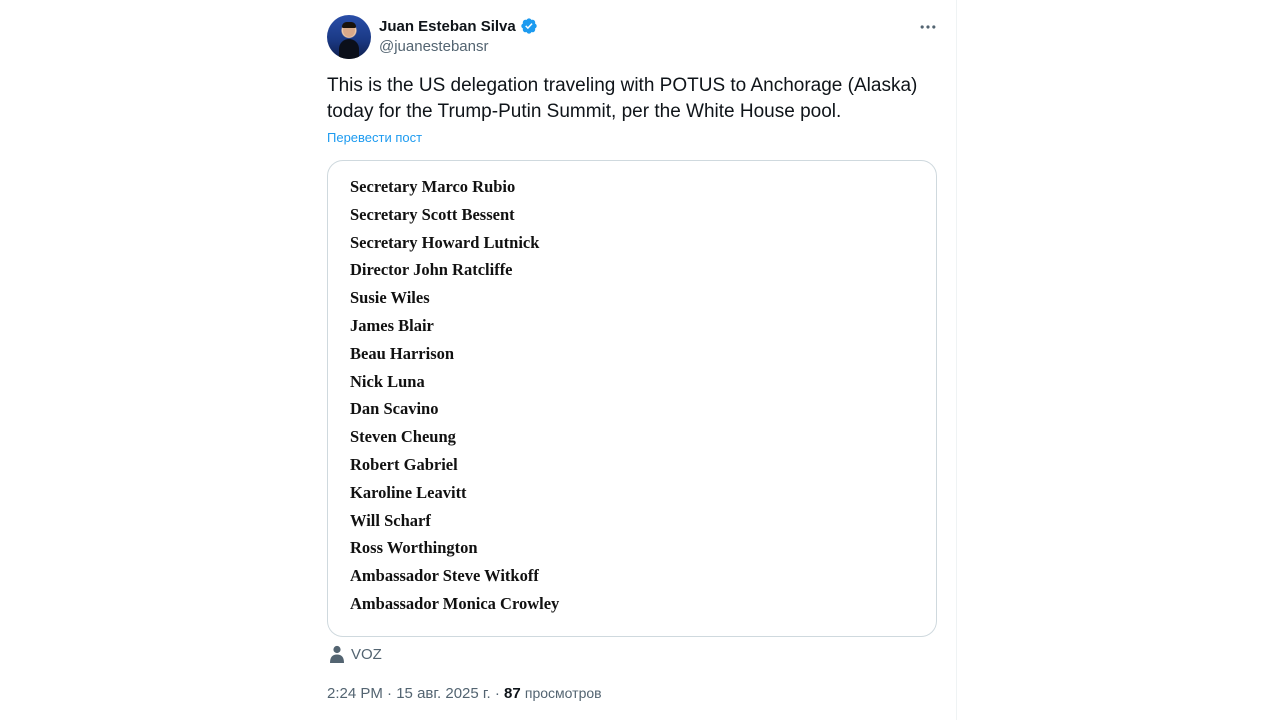 This screenshot has height=720, width=1280. Describe the element at coordinates (431, 270) in the screenshot. I see `delegation-name: Director John Ratcliffe` at that location.